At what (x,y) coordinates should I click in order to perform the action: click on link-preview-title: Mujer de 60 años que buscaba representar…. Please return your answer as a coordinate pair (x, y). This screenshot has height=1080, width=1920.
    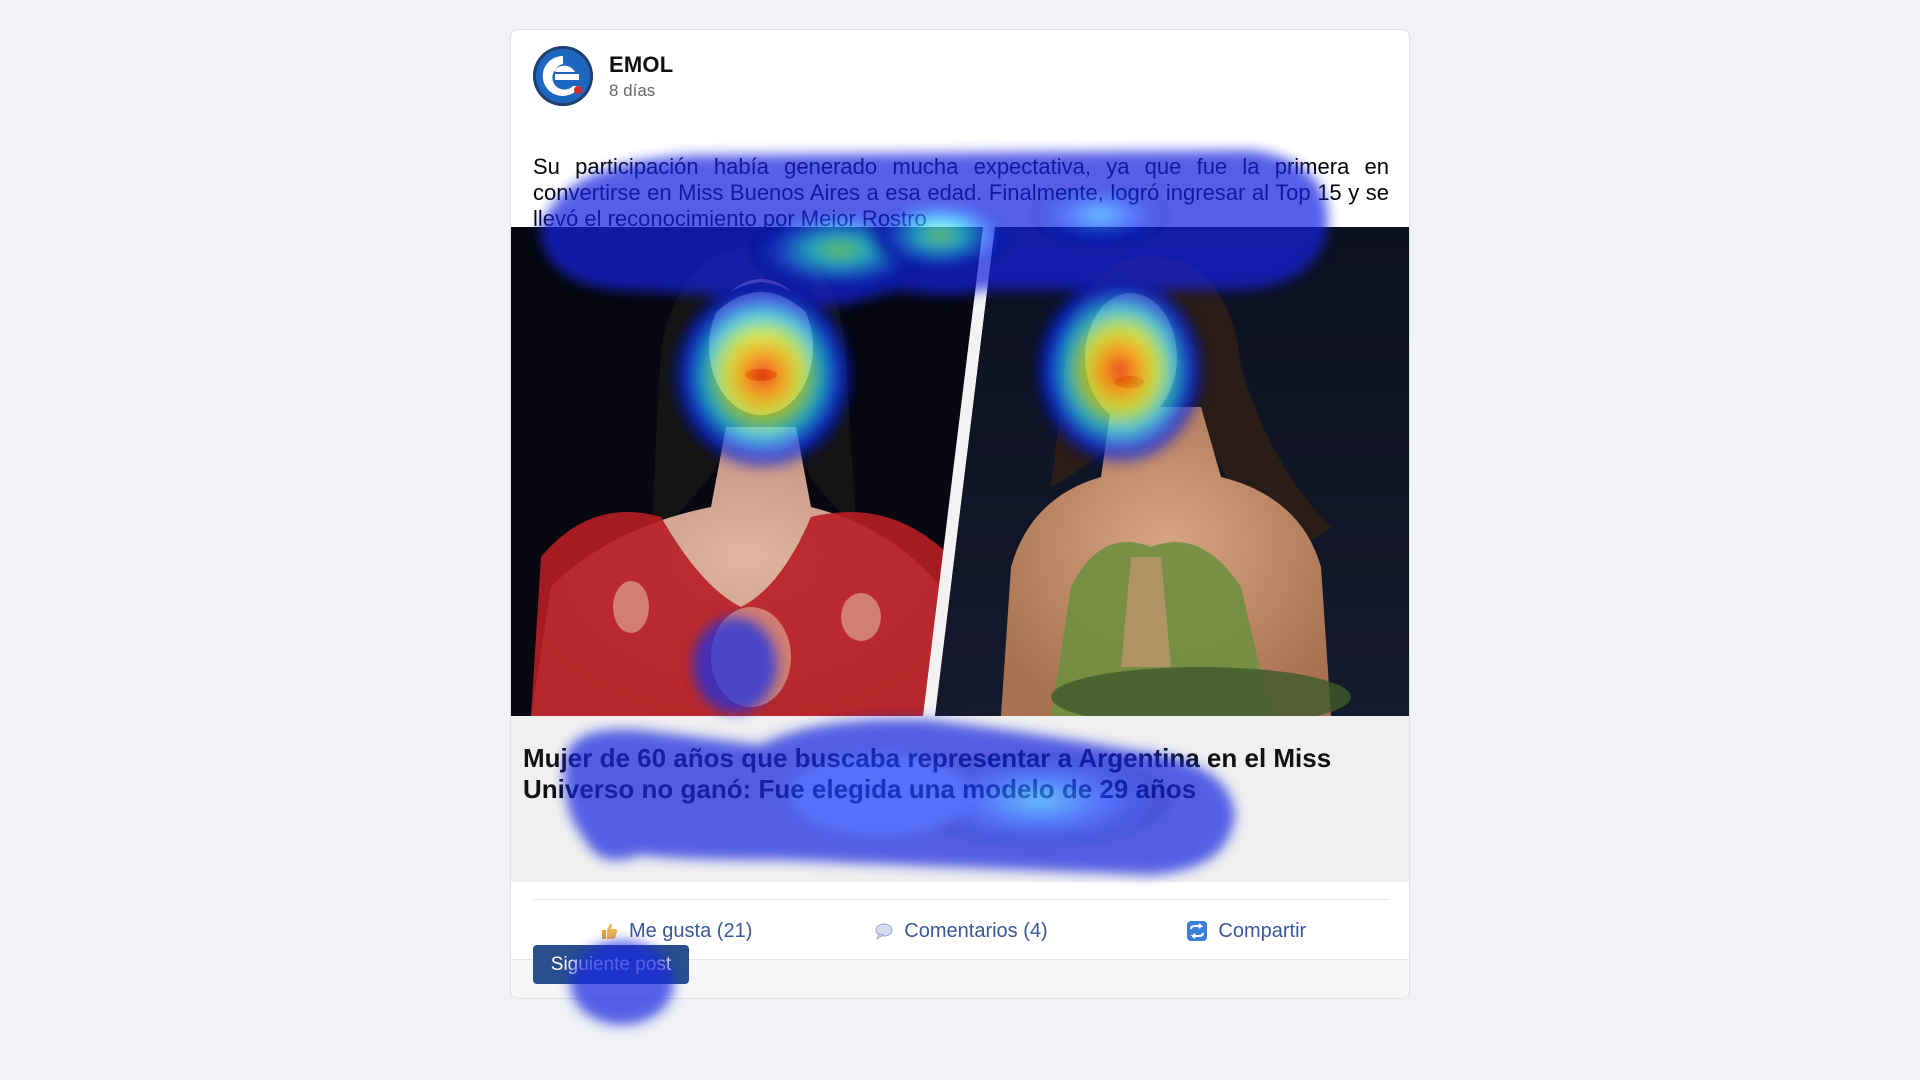
    Looking at the image, I should click on (953, 774).